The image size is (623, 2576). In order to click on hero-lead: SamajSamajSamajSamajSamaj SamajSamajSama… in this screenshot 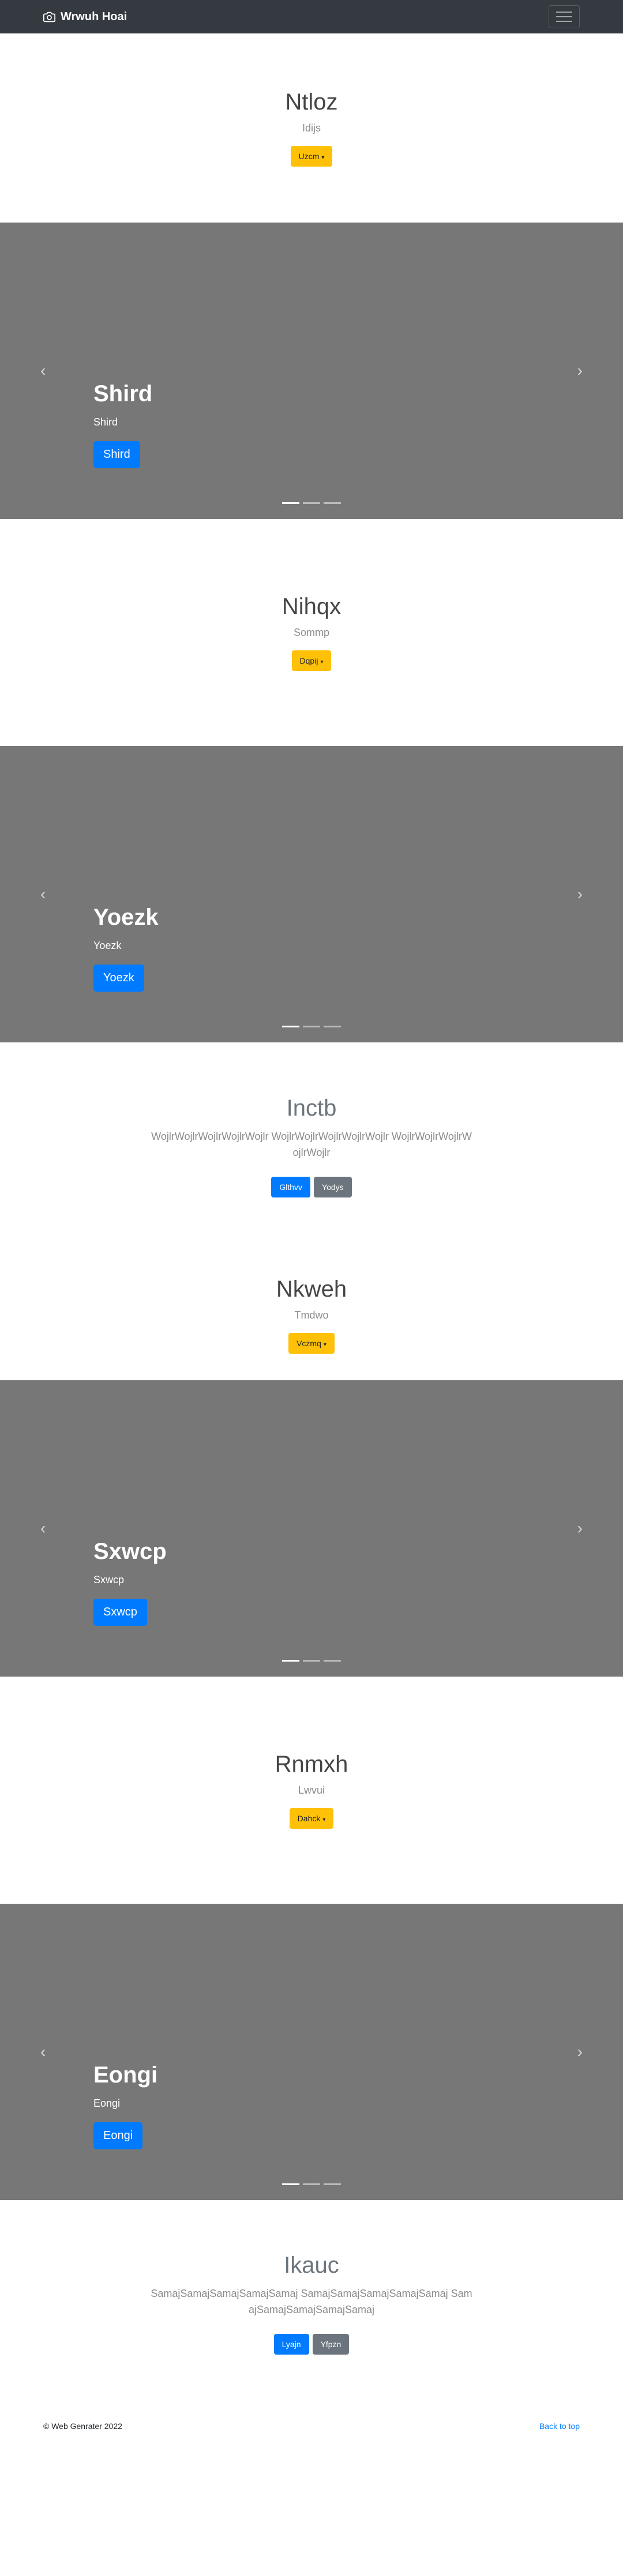, I will do `click(311, 2301)`.